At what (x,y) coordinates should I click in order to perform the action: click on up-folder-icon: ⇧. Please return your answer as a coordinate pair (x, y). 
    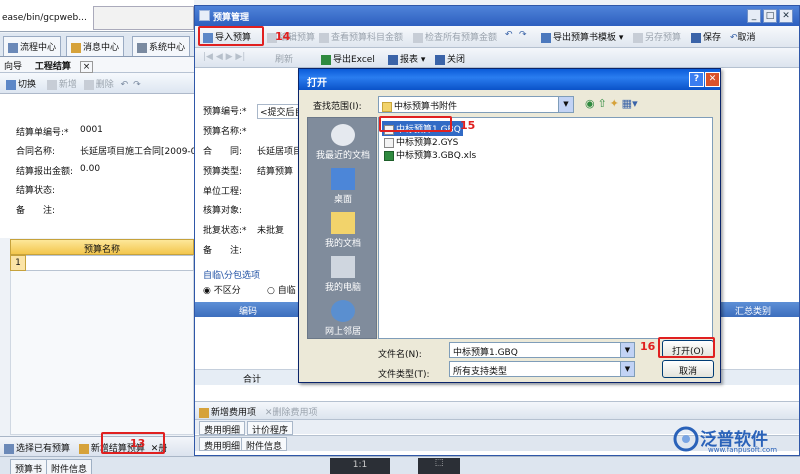
    Looking at the image, I should click on (601, 103).